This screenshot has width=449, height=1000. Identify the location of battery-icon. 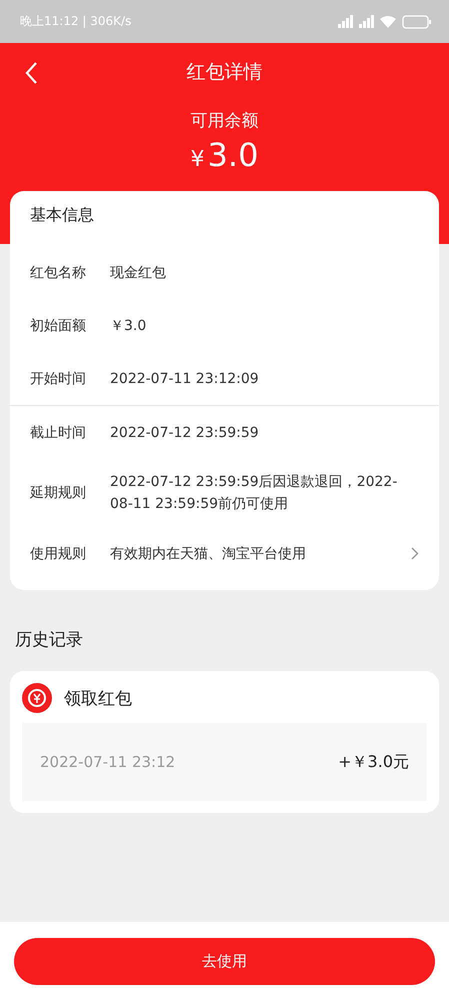
(416, 21).